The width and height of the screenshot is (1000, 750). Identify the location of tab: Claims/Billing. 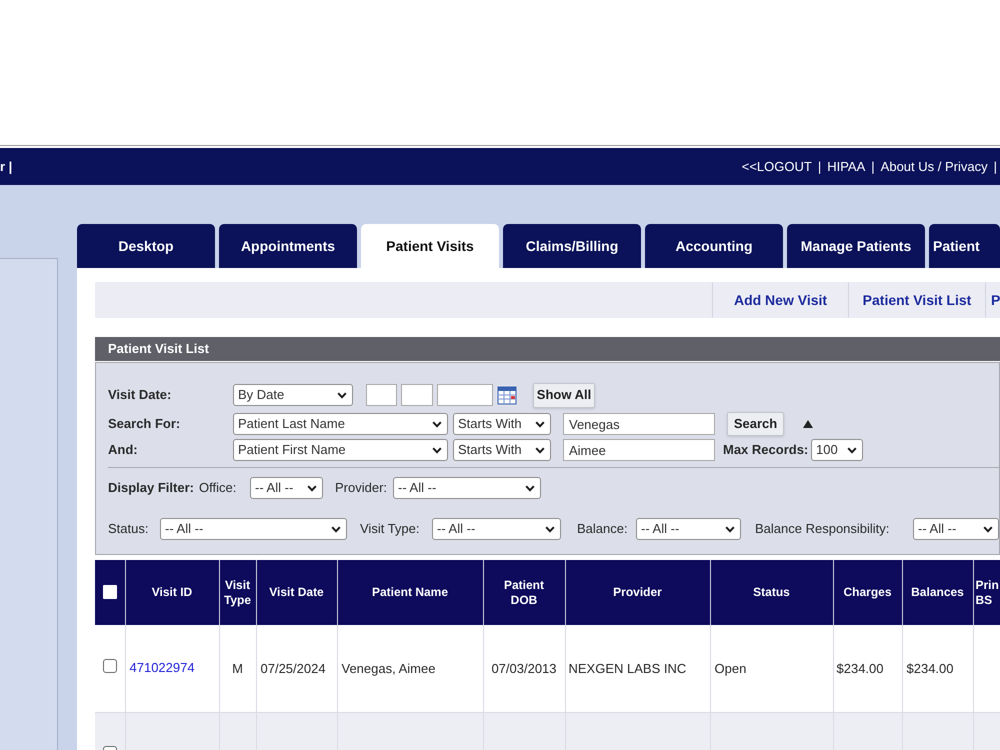
(572, 246).